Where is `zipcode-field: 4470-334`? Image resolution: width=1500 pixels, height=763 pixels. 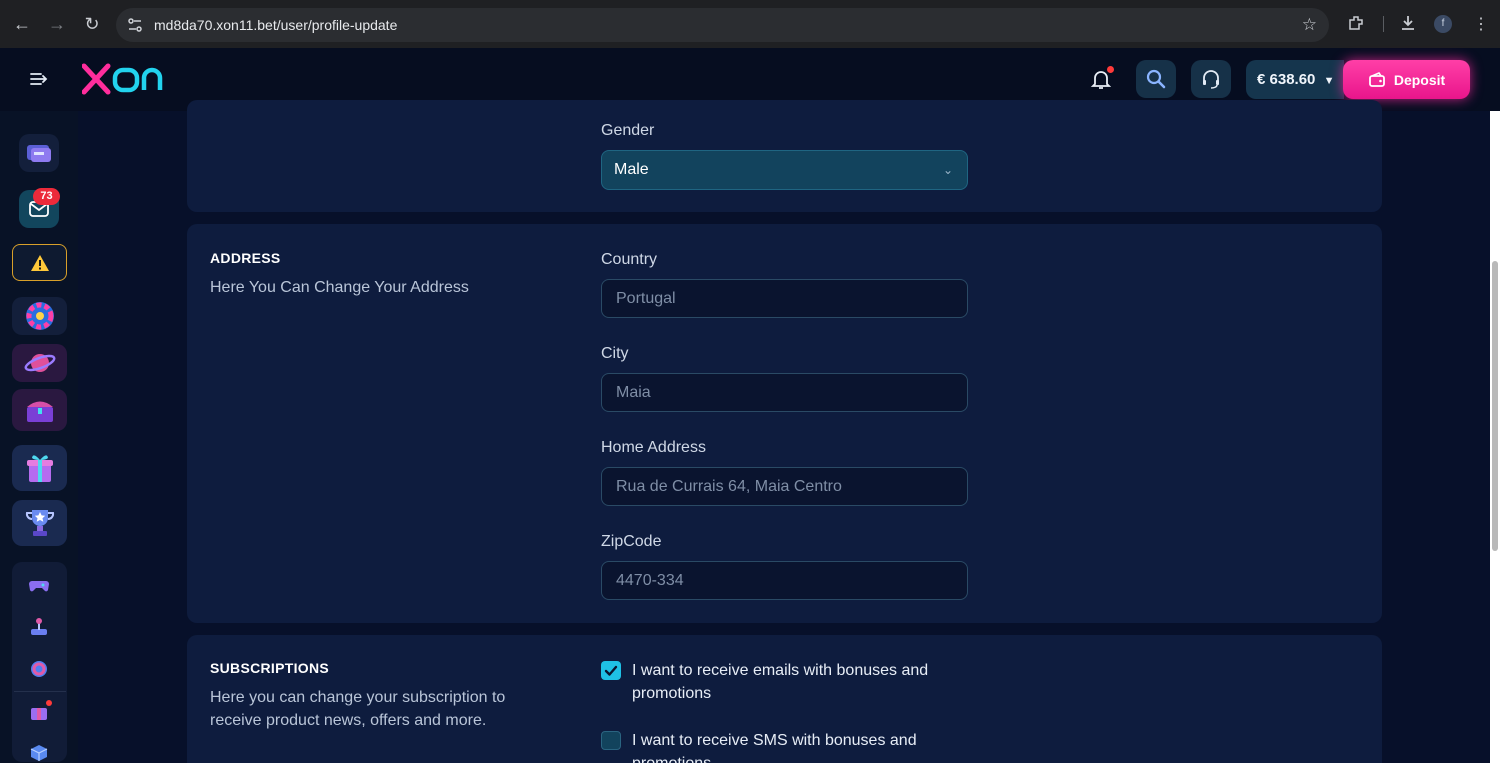
zipcode-field: 4470-334 is located at coordinates (784, 580).